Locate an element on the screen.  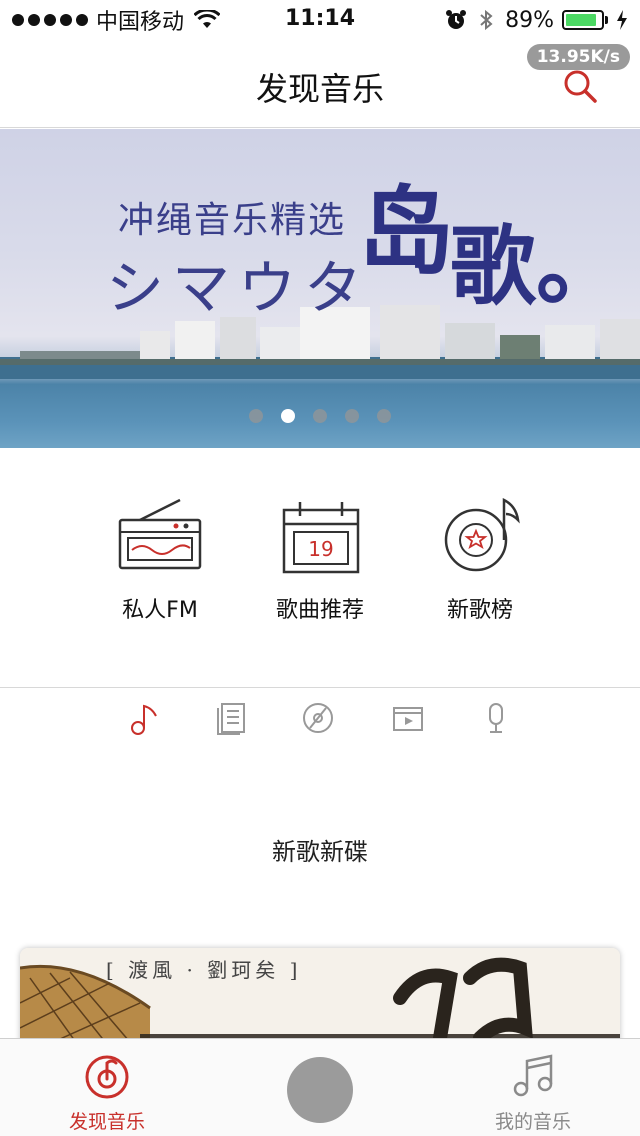
feature-shortcuts: 私人FM 19 歌曲推荐 新歌榜 is located at coordinates (320, 560).